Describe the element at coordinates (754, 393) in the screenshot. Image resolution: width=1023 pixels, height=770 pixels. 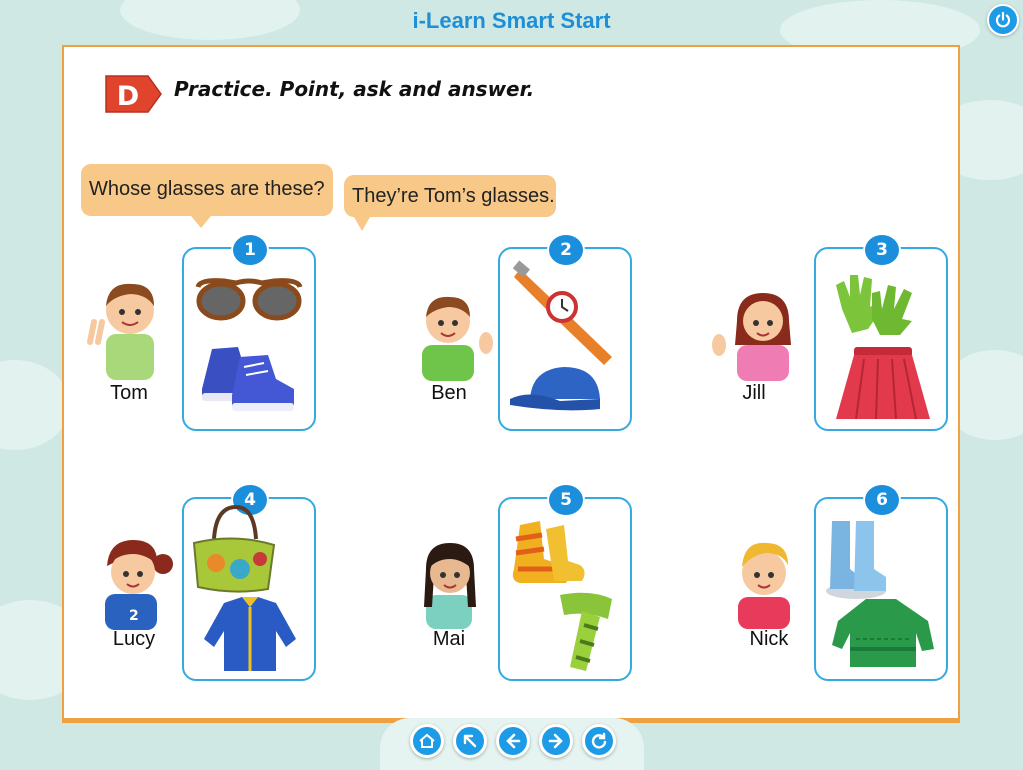
I see `character-name: Jill` at that location.